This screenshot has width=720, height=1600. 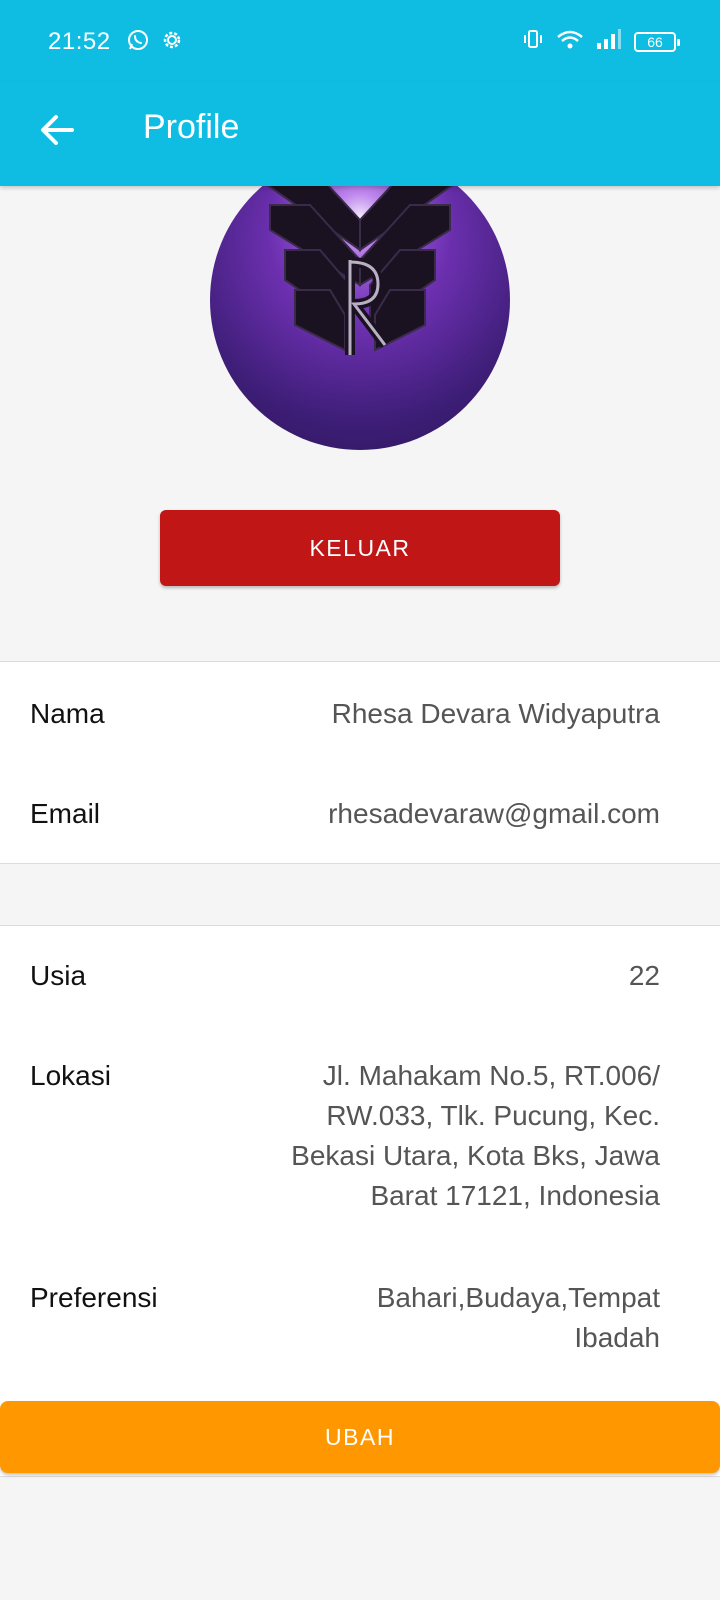 What do you see at coordinates (172, 42) in the screenshot?
I see `settings-icon` at bounding box center [172, 42].